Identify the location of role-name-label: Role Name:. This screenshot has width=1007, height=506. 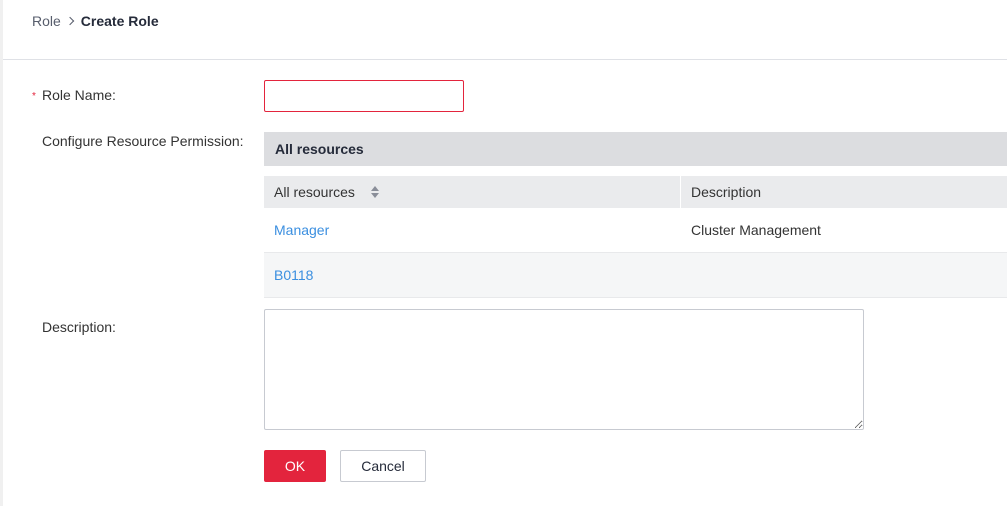
(79, 95).